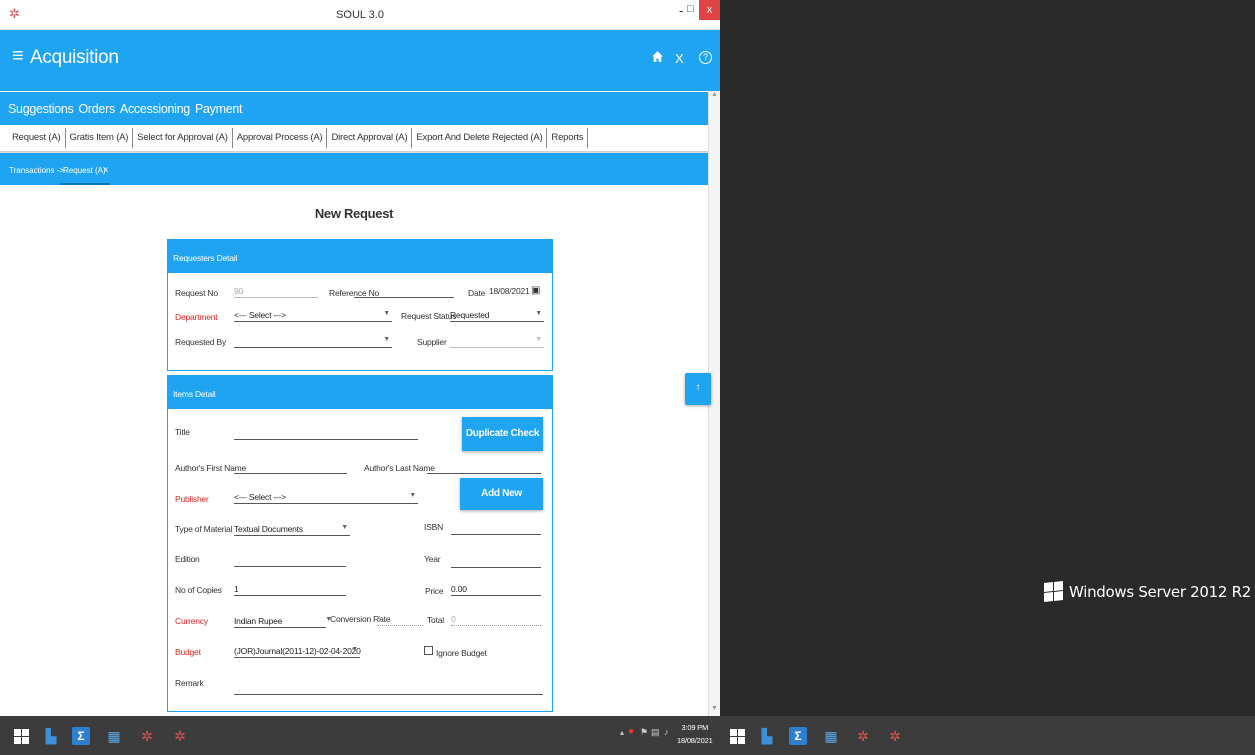 Image resolution: width=1255 pixels, height=755 pixels. I want to click on ignore-budget-checkbox, so click(428, 650).